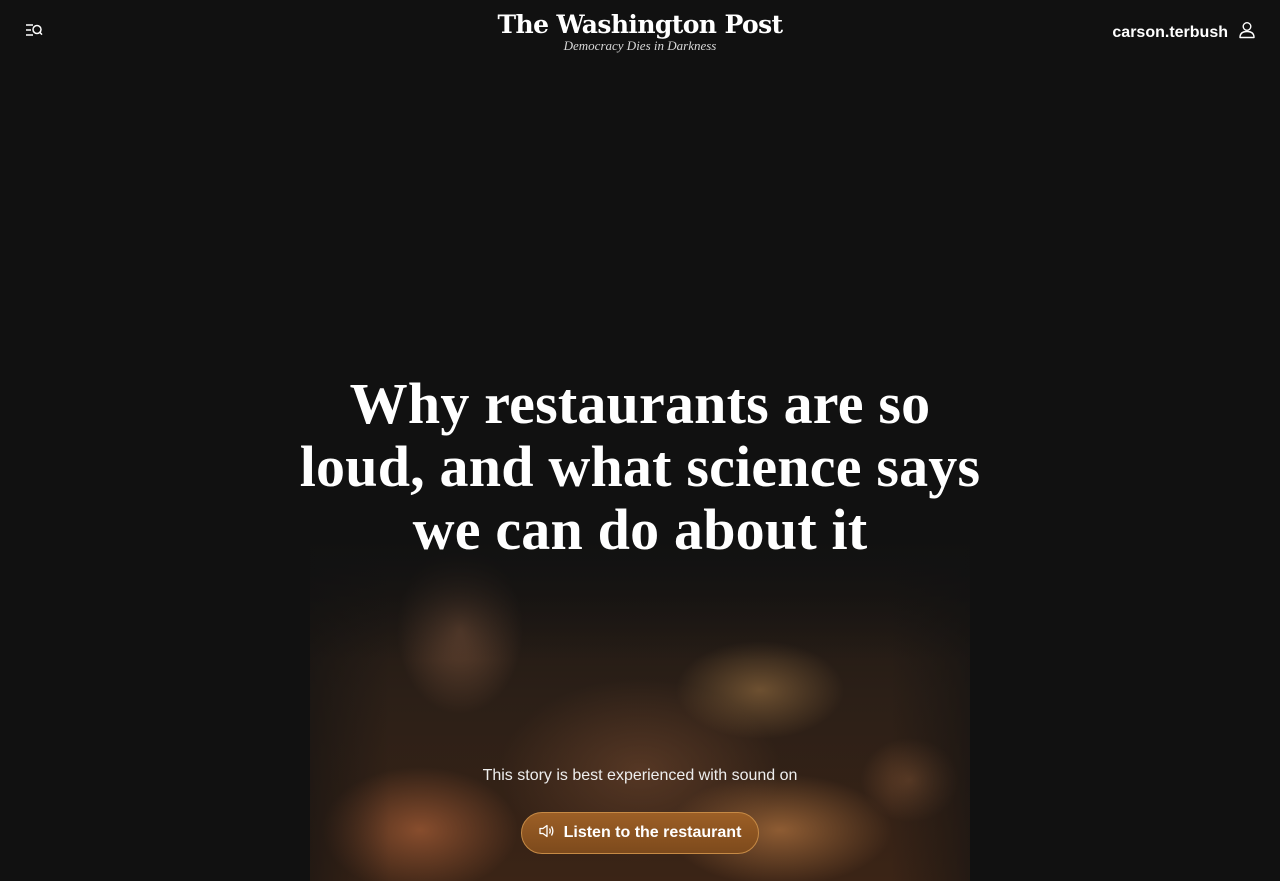  I want to click on listen-button-label: Listen to the restaurant, so click(652, 832).